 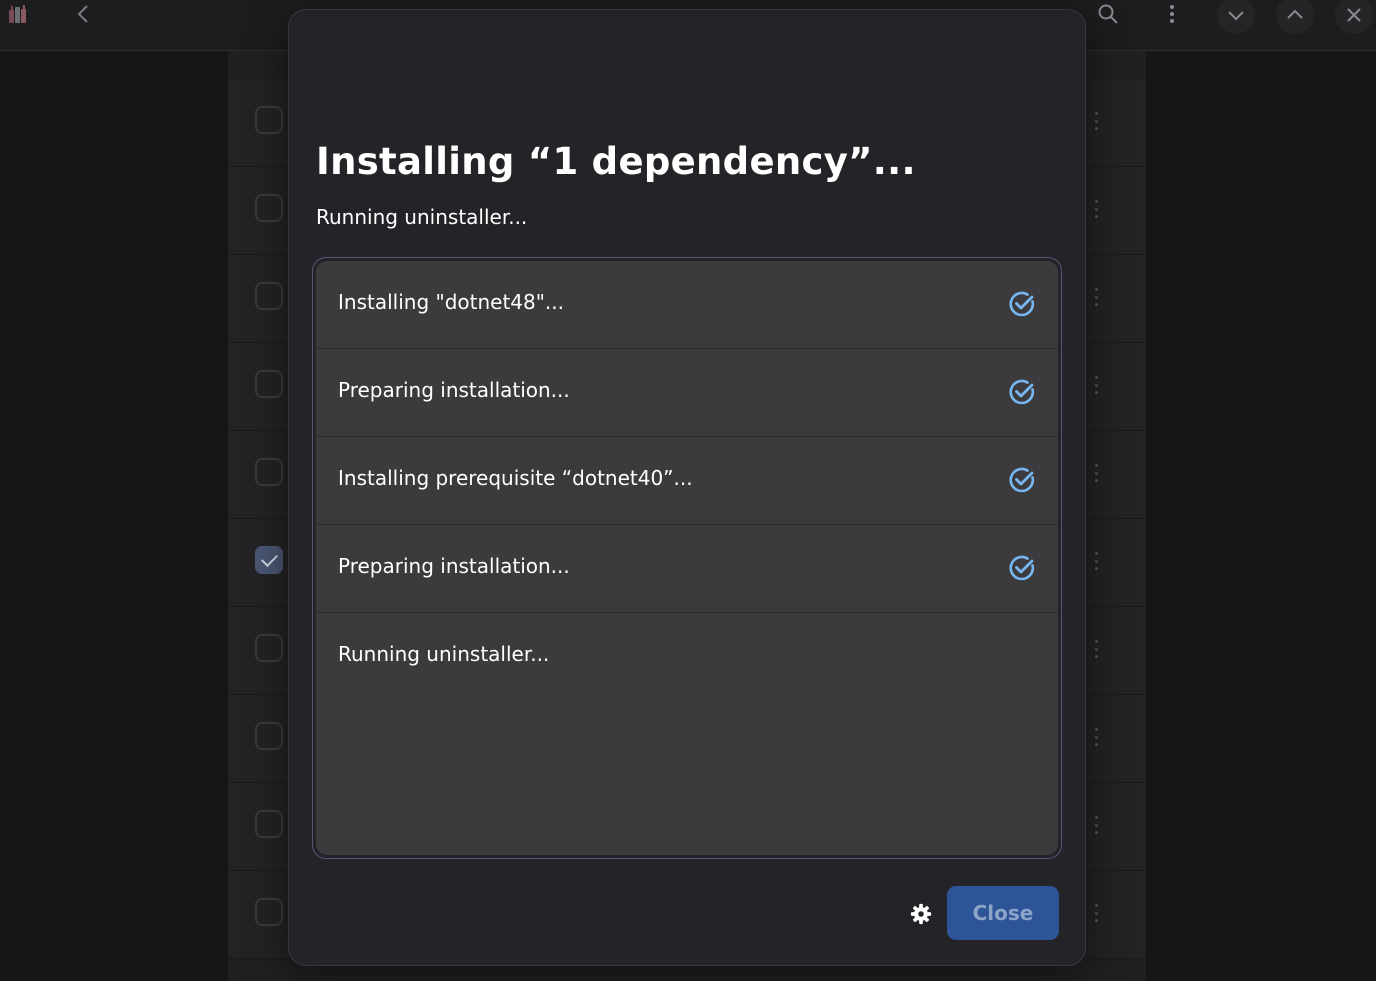 What do you see at coordinates (19, 14) in the screenshot?
I see `wine-bottles-icon` at bounding box center [19, 14].